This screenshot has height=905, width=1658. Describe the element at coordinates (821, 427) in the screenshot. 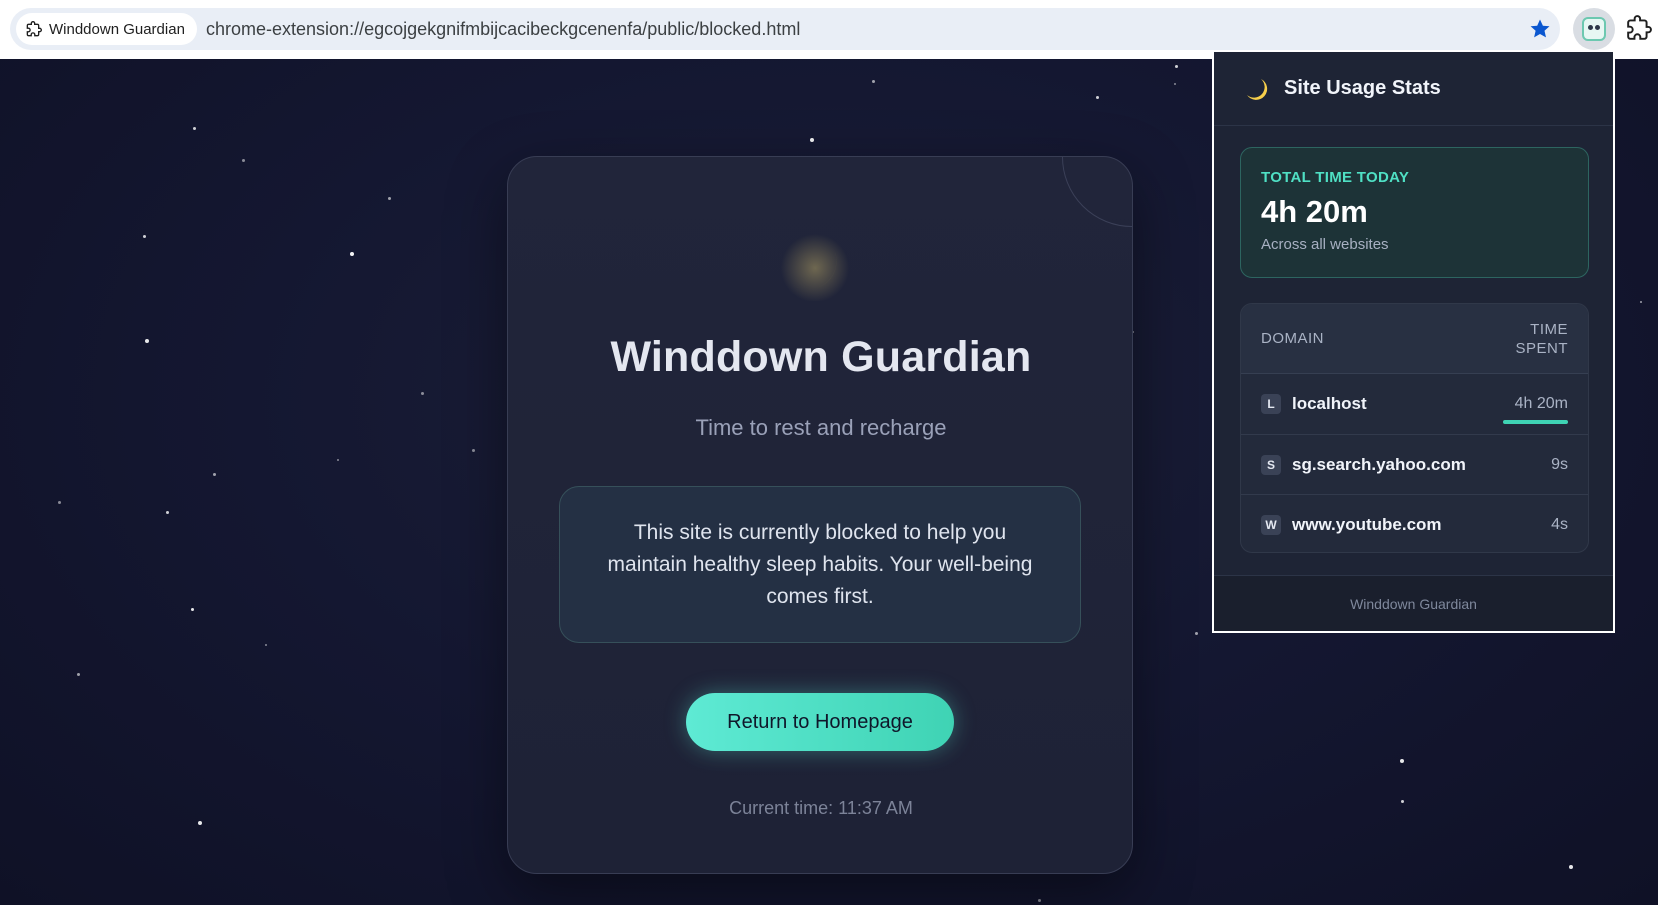

I see `page-subtitle: Time to rest and recharge` at that location.